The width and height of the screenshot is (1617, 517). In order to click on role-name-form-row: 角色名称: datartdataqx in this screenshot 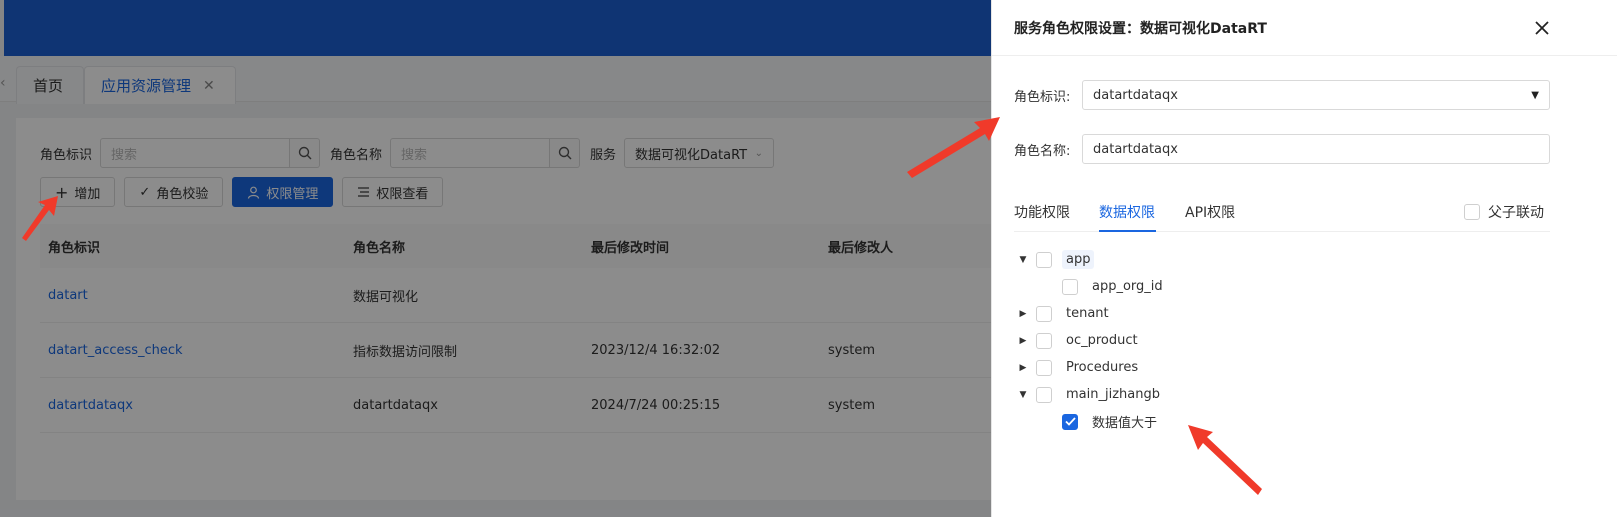, I will do `click(1282, 149)`.